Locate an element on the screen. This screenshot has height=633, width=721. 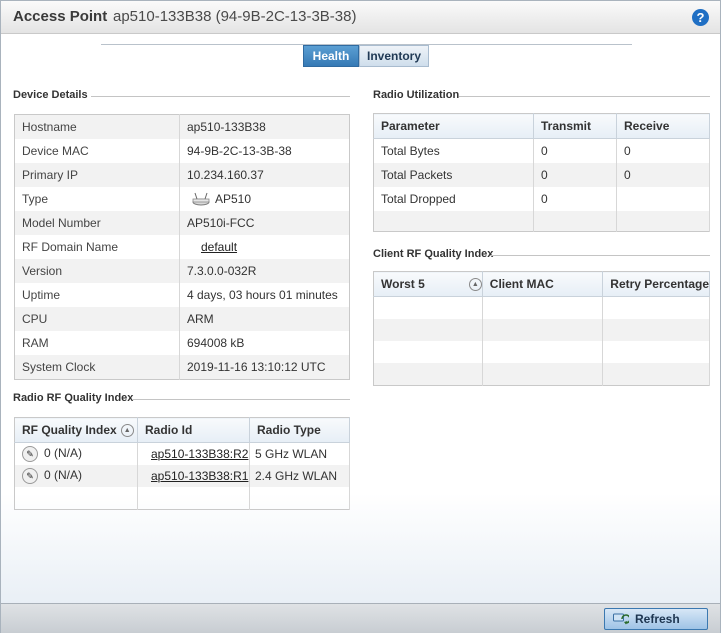
radio-rf-heading: Radio RF Quality Index is located at coordinates (73, 398).